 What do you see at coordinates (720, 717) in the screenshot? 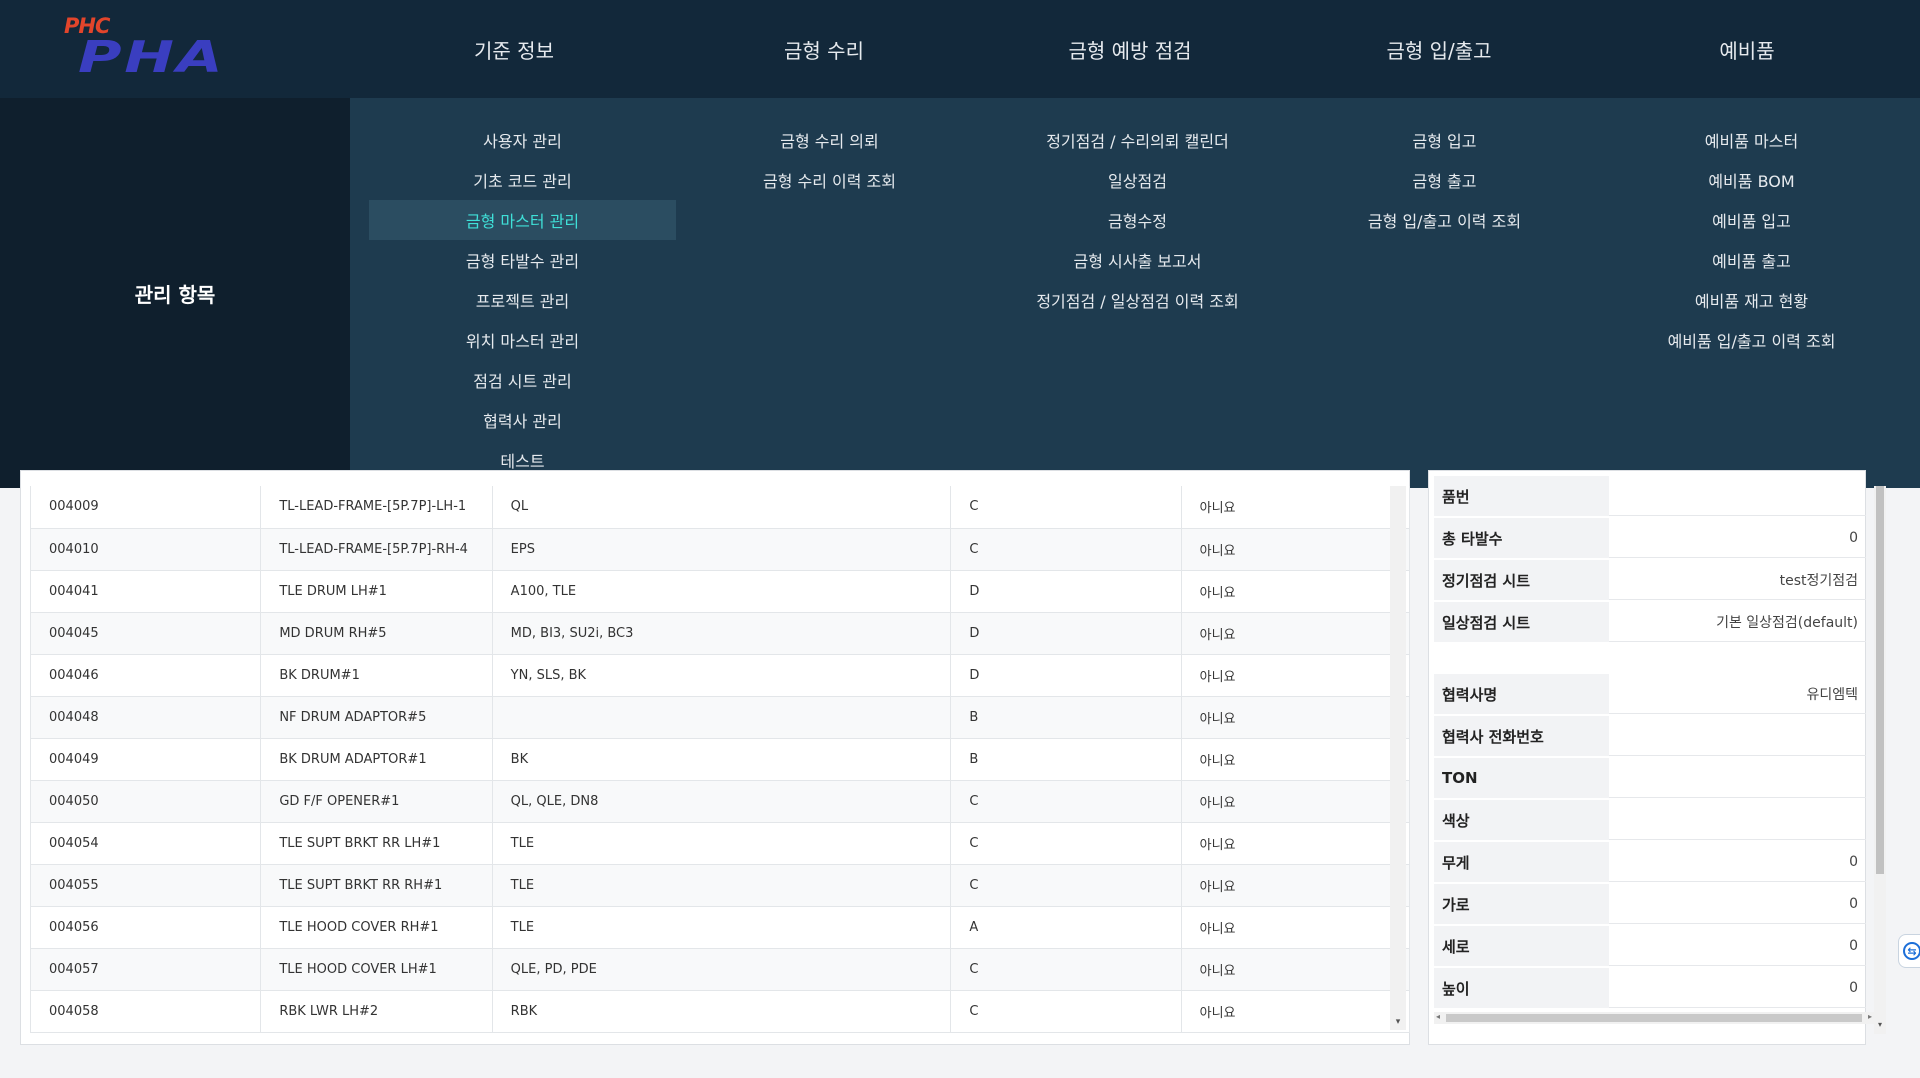
I see `table-row: 004048 NF DRUM ADAPTOR#5 B 아니요` at bounding box center [720, 717].